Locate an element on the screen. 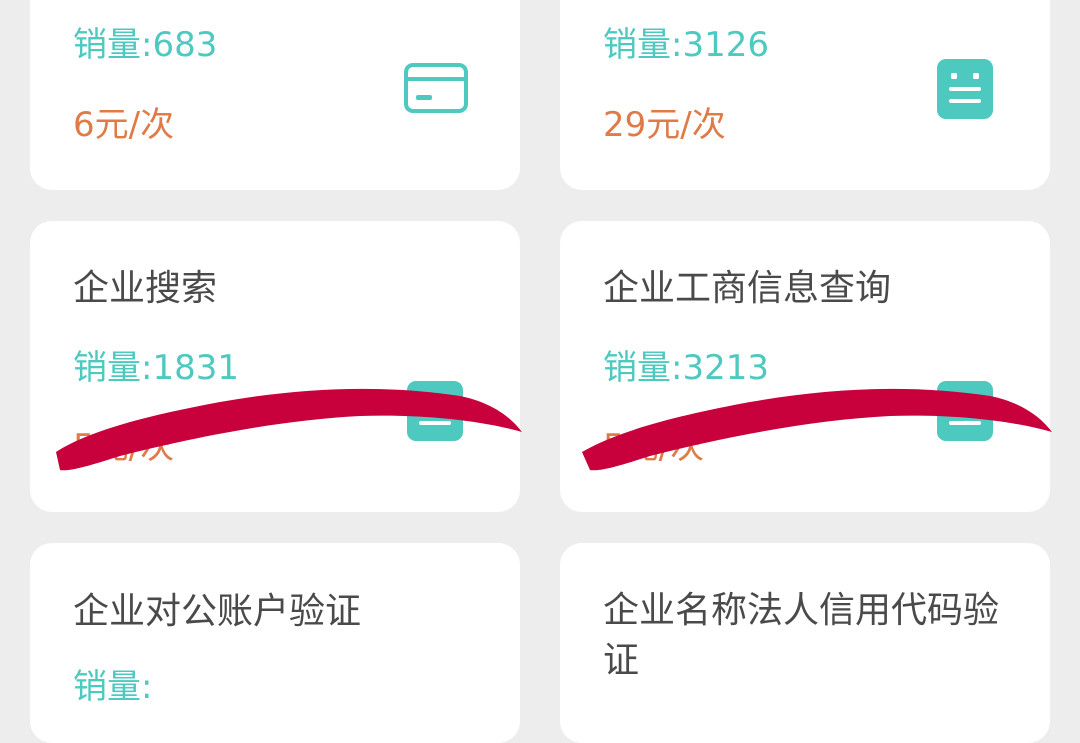 Image resolution: width=1080 pixels, height=743 pixels. service-card-name-legal-credit-verify: 企业名称法人信用代码验证 is located at coordinates (805, 643).